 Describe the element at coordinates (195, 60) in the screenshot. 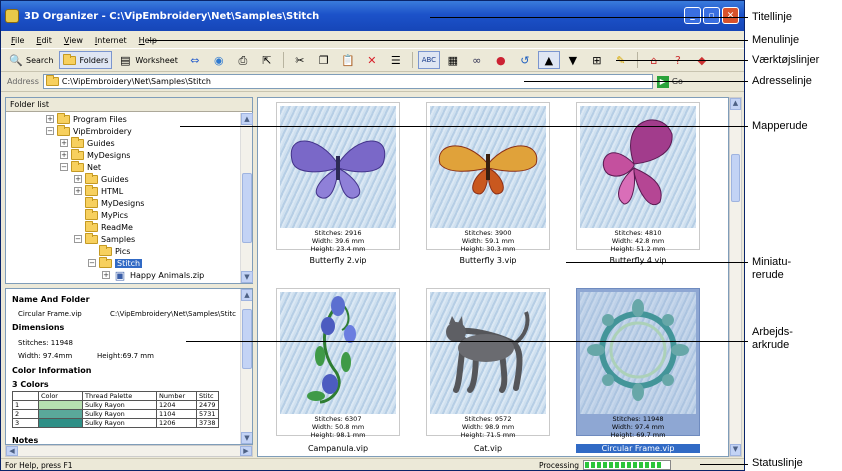

I see `sync-button: ⇔` at that location.